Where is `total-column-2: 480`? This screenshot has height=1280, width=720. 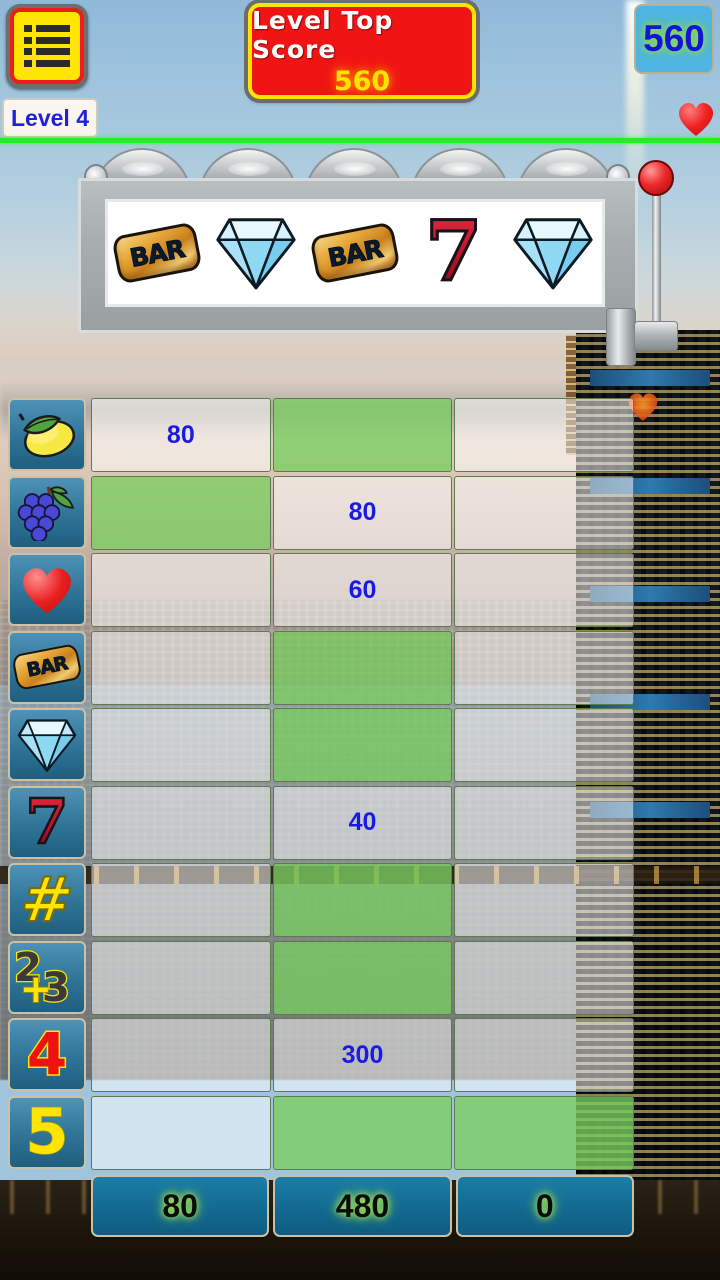 total-column-2: 480 is located at coordinates (362, 1206).